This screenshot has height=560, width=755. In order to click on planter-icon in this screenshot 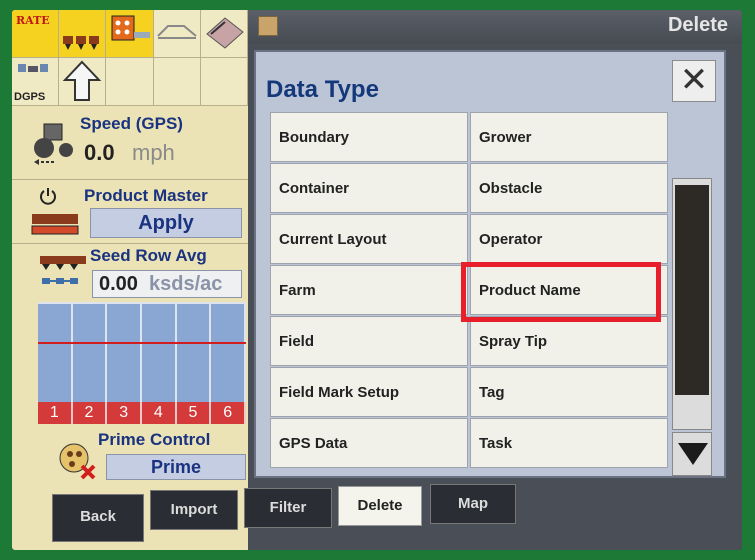, I will do `click(55, 224)`.